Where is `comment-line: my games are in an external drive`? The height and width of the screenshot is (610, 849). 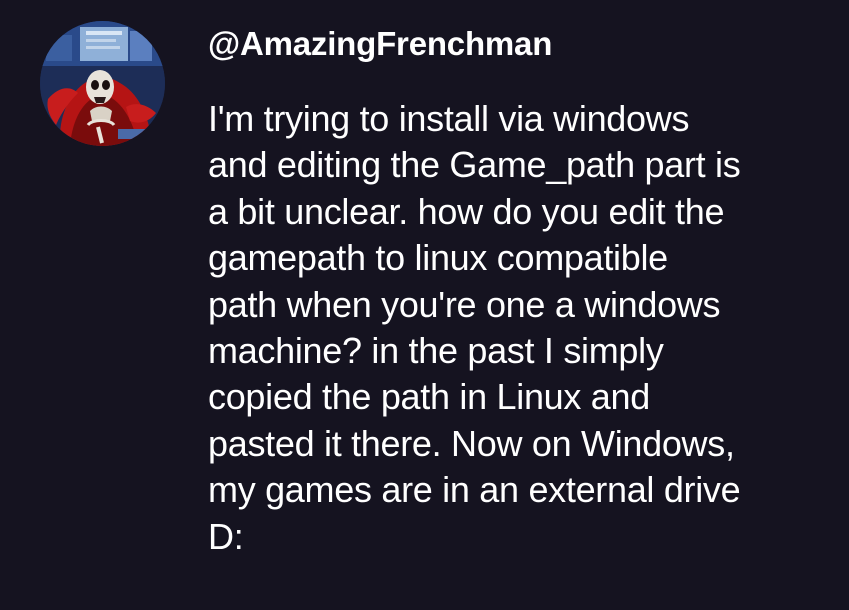
comment-line: my games are in an external drive is located at coordinates (474, 490).